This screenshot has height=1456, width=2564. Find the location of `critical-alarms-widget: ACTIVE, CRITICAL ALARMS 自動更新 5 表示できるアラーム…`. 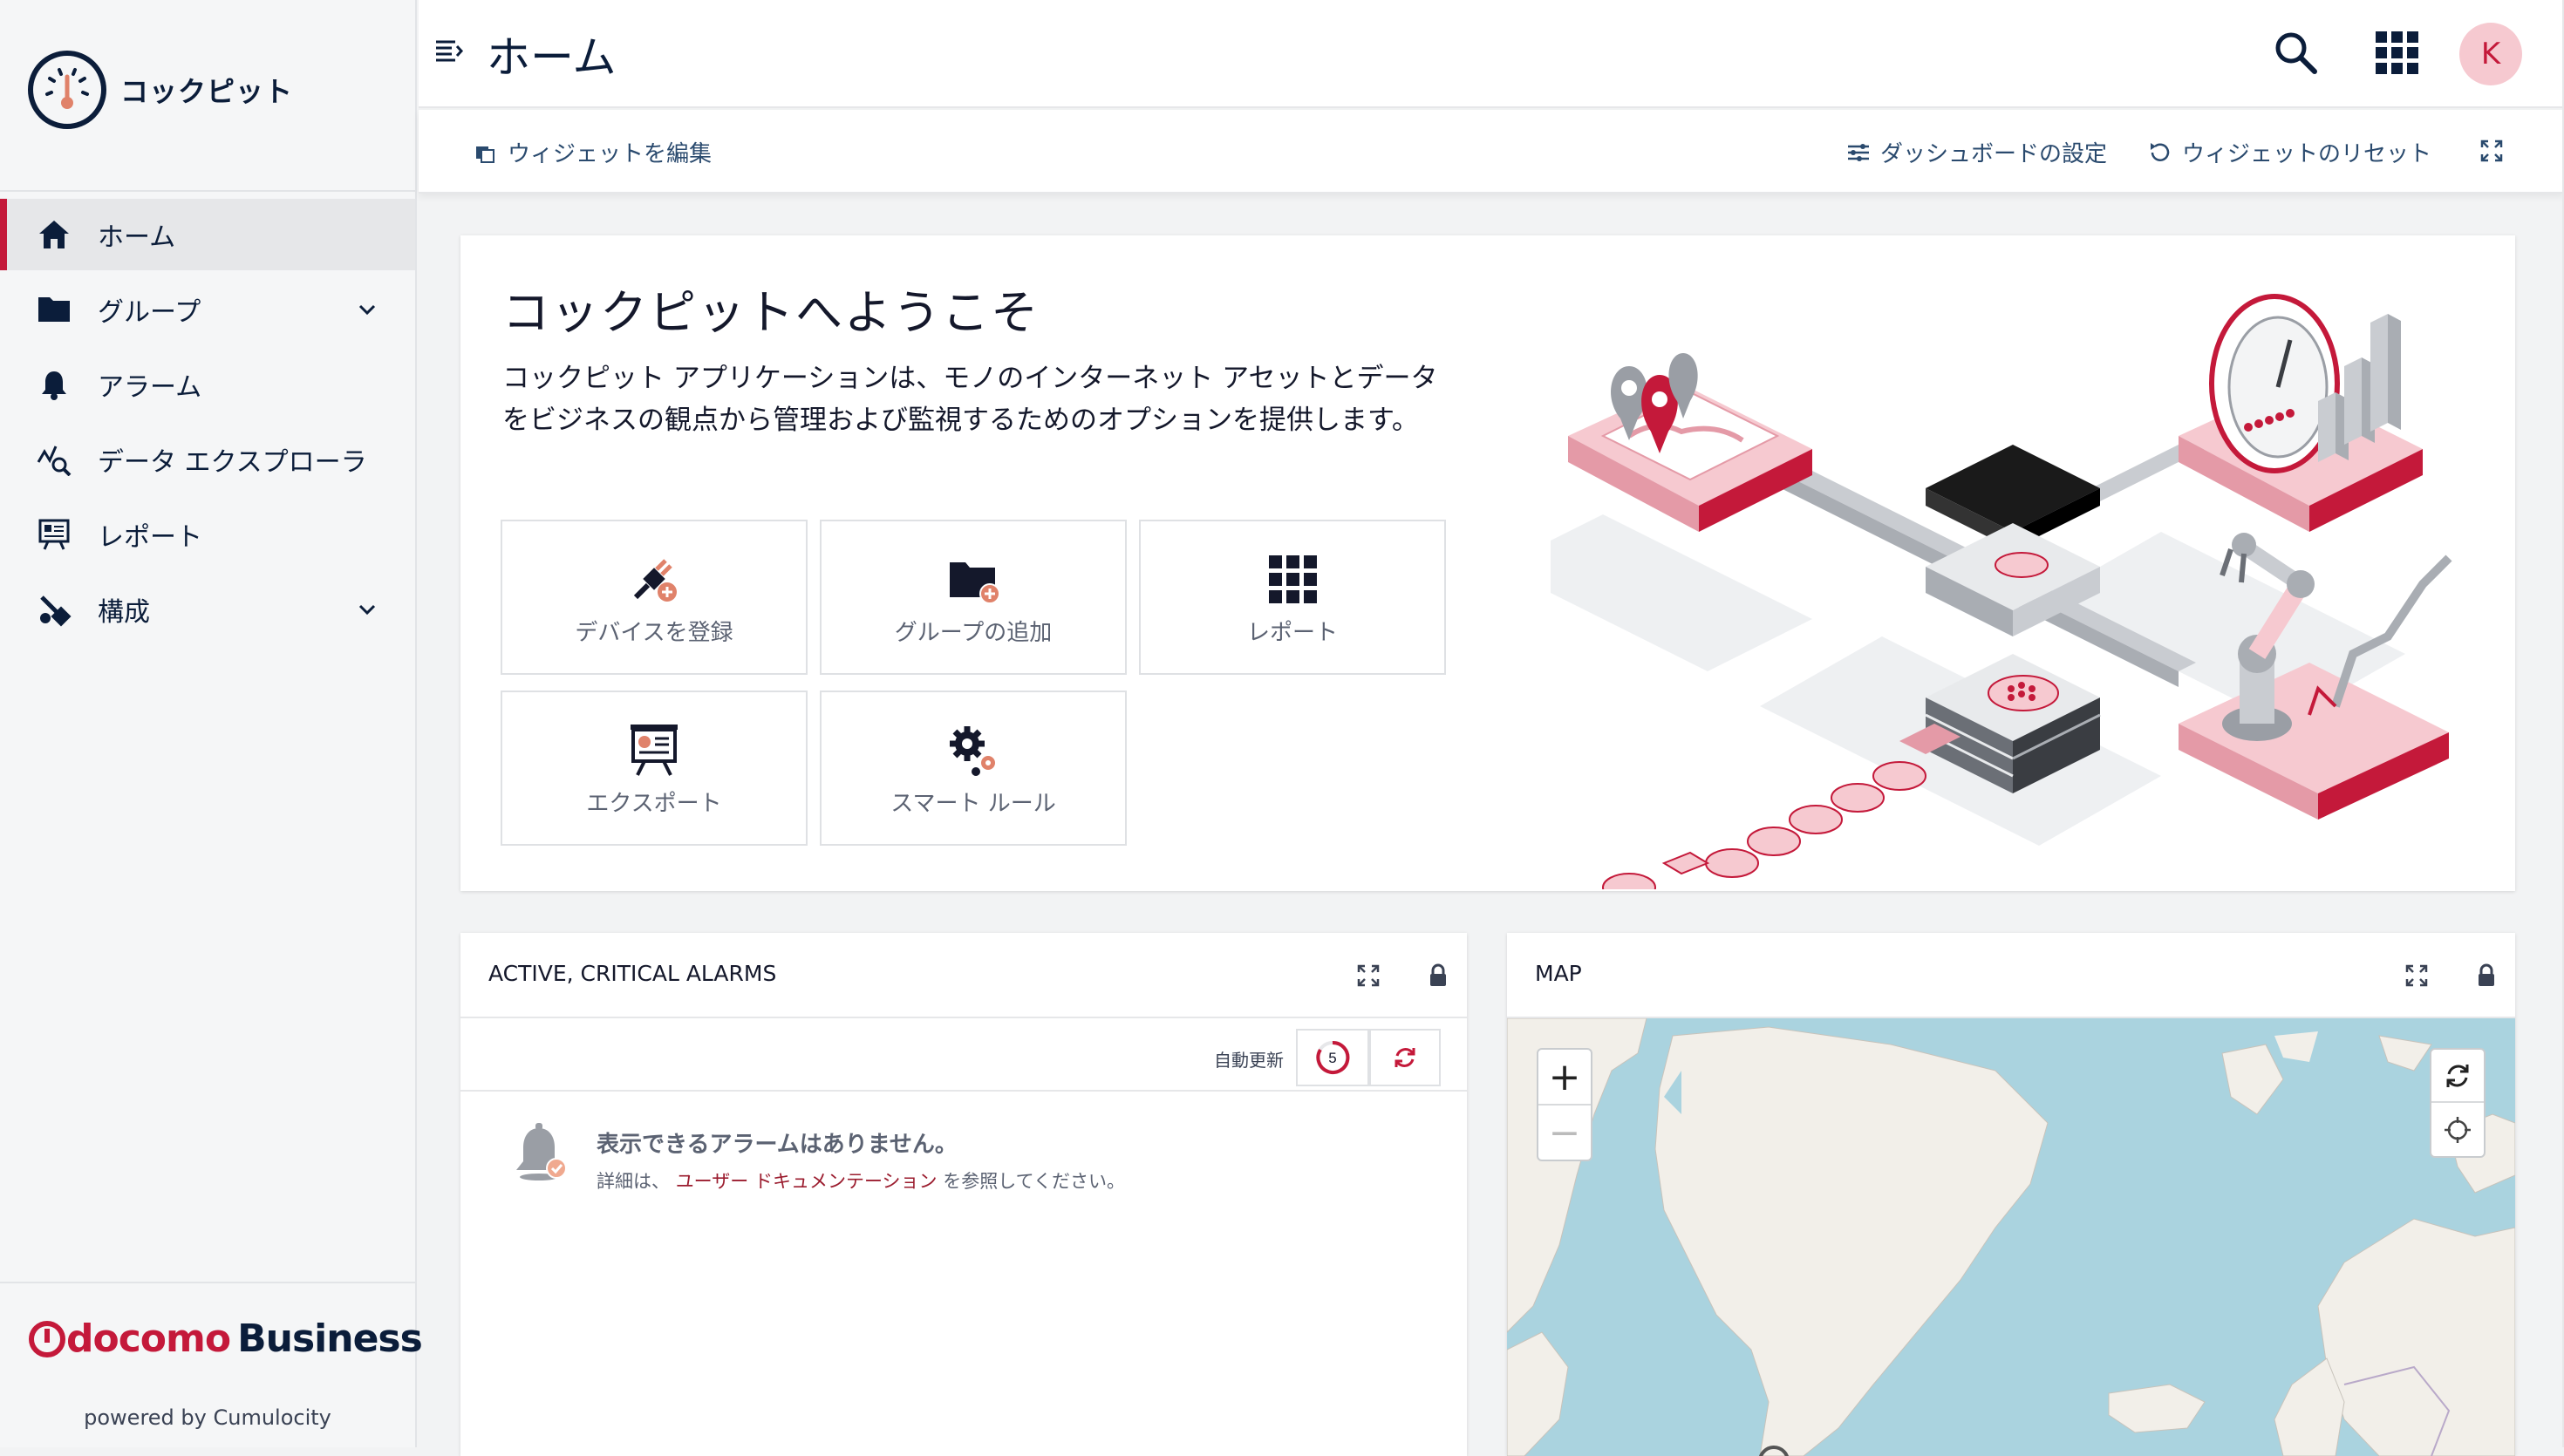

critical-alarms-widget: ACTIVE, CRITICAL ALARMS 自動更新 5 表示できるアラーム… is located at coordinates (963, 1194).